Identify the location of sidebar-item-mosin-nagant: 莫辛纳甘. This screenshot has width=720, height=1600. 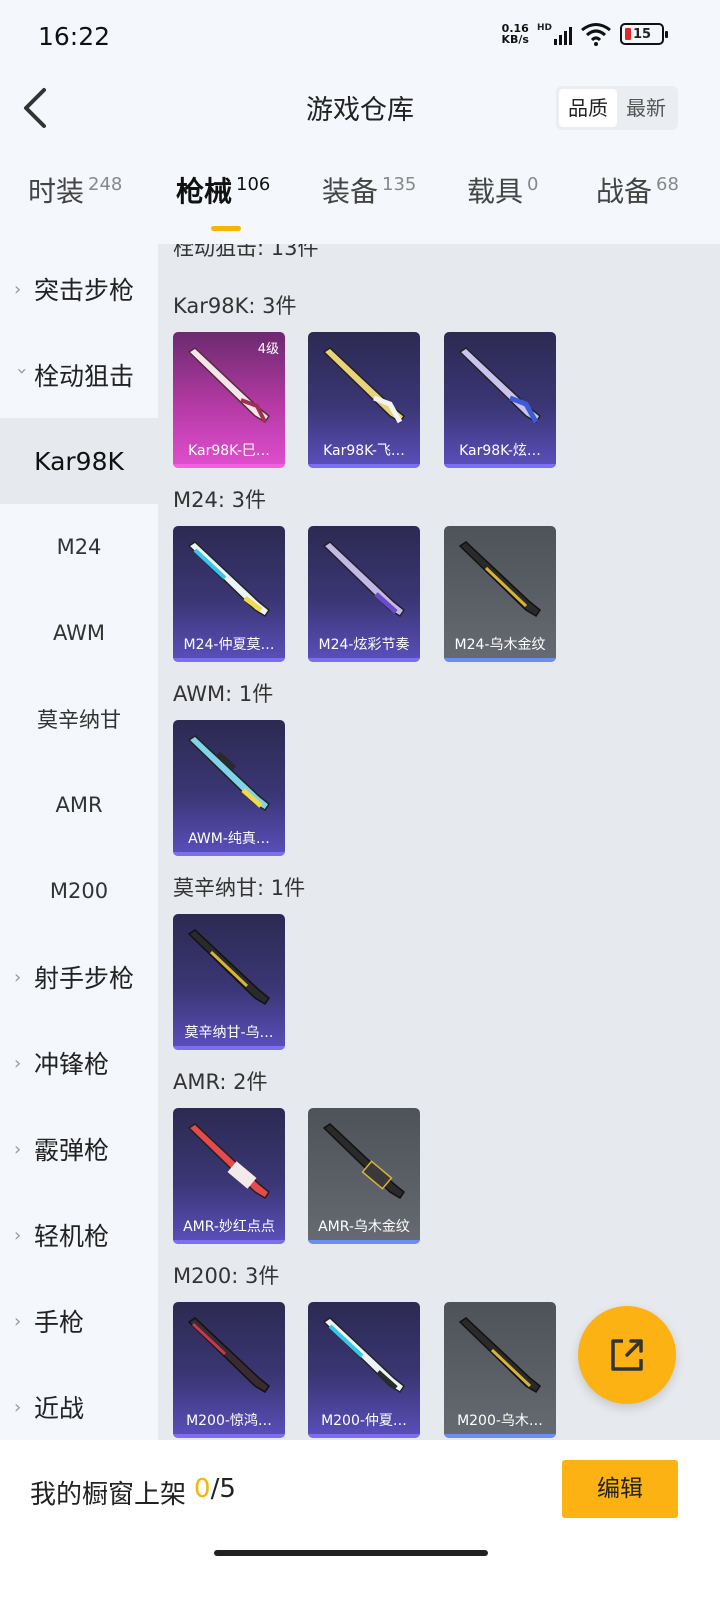
(79, 719).